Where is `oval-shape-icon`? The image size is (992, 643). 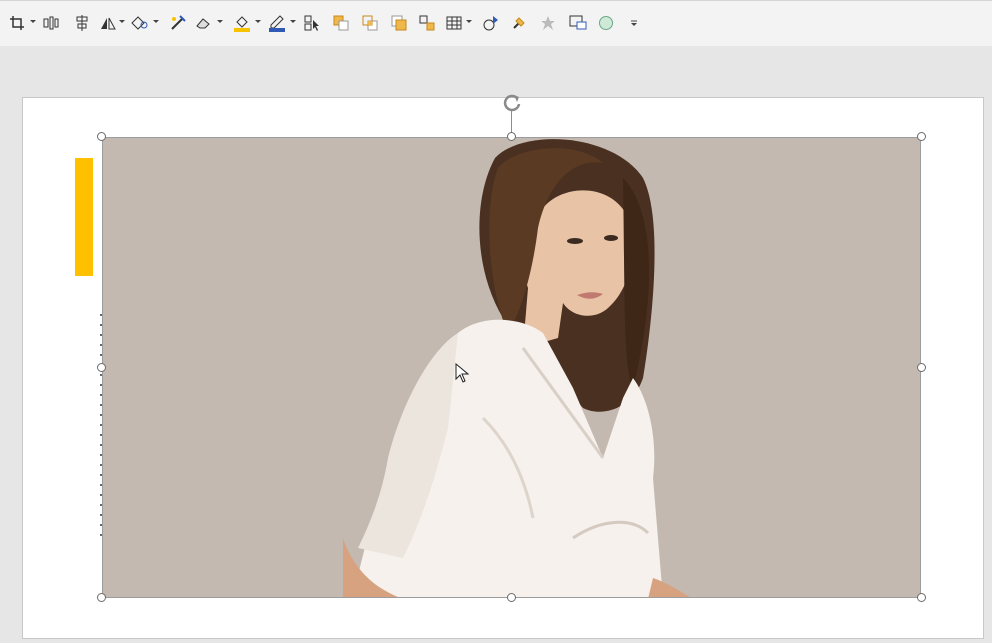 oval-shape-icon is located at coordinates (606, 23).